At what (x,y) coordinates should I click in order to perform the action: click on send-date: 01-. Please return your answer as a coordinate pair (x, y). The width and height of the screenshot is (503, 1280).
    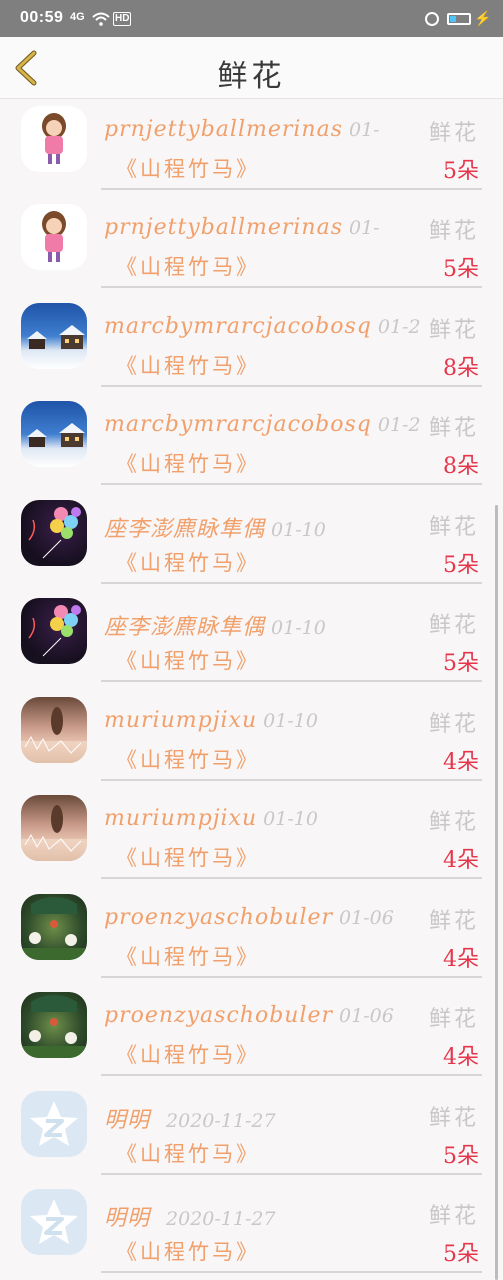
    Looking at the image, I should click on (364, 130).